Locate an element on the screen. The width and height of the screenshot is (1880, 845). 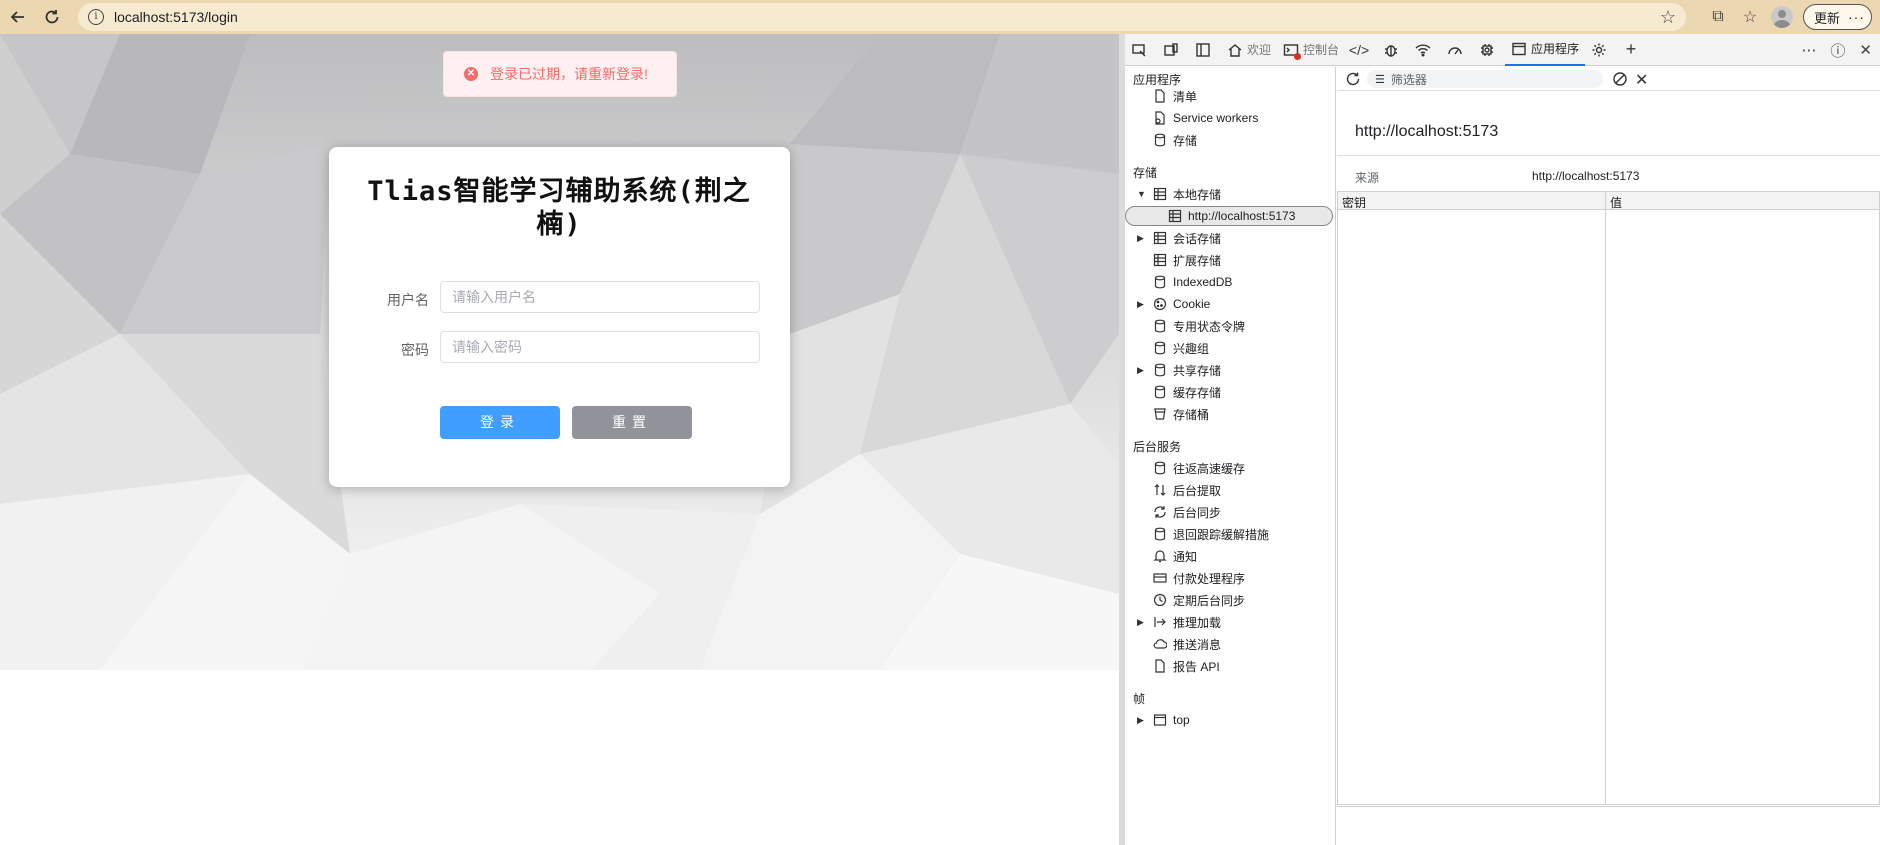
add-tab-button: + is located at coordinates (1633, 50).